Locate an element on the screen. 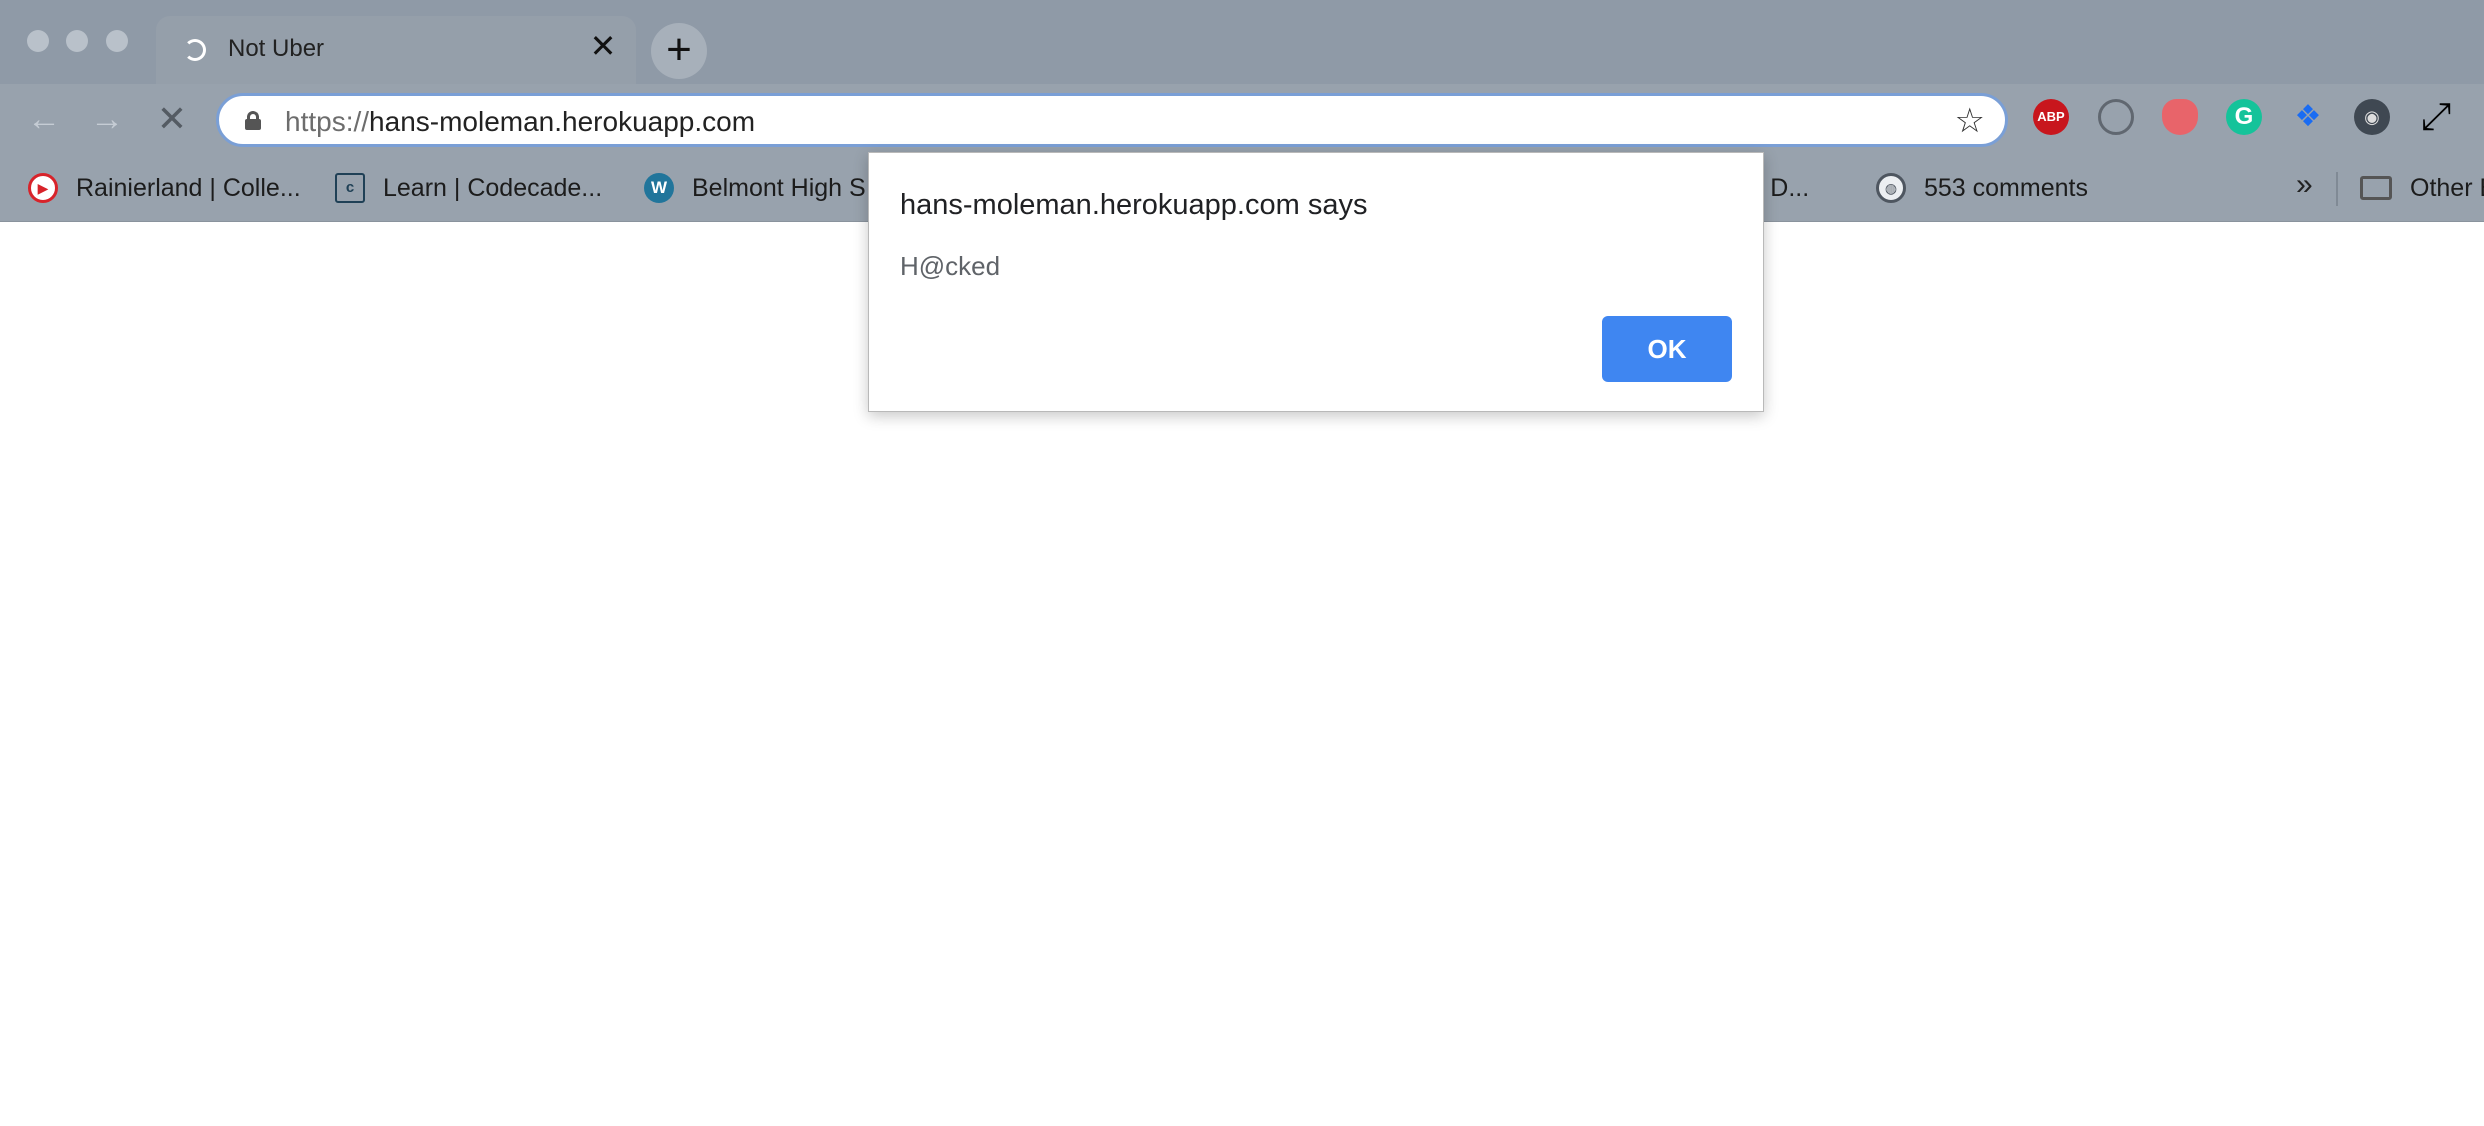 This screenshot has width=2484, height=1126. url-host: hans-moleman.herokuapp.com is located at coordinates (562, 121).